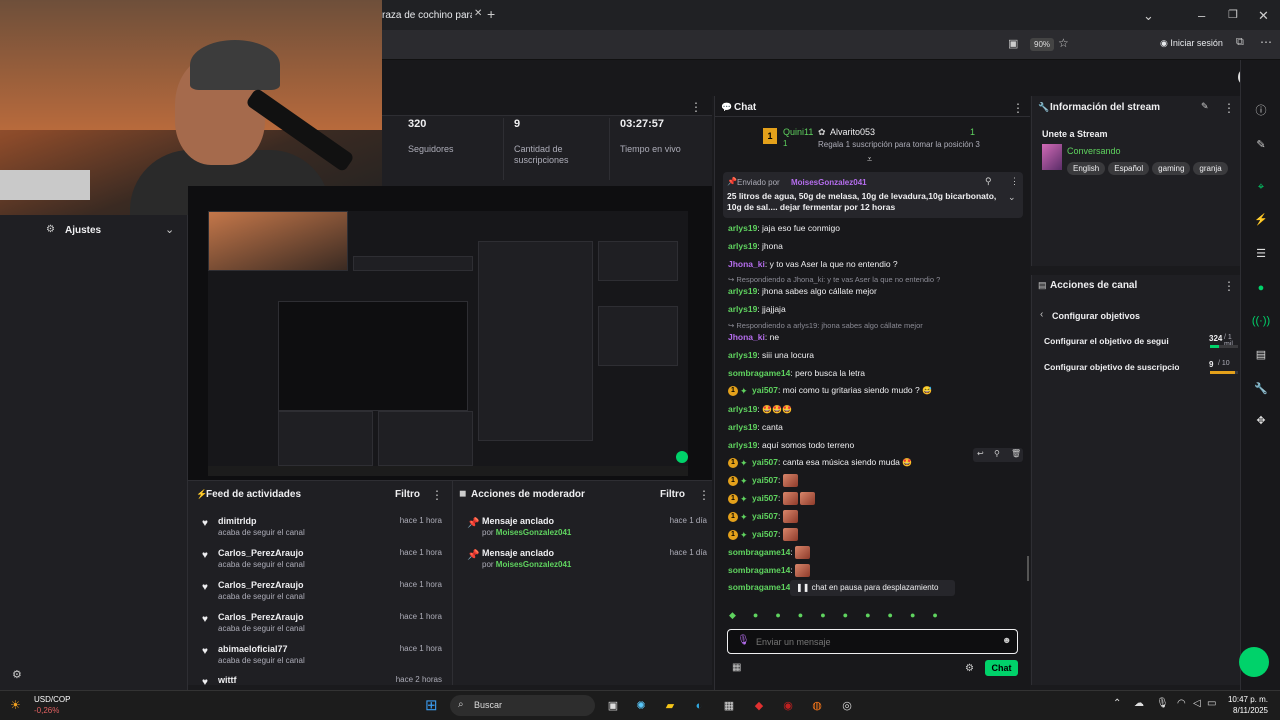 The image size is (1280, 720). I want to click on target-icon: ⌖, so click(1261, 187).